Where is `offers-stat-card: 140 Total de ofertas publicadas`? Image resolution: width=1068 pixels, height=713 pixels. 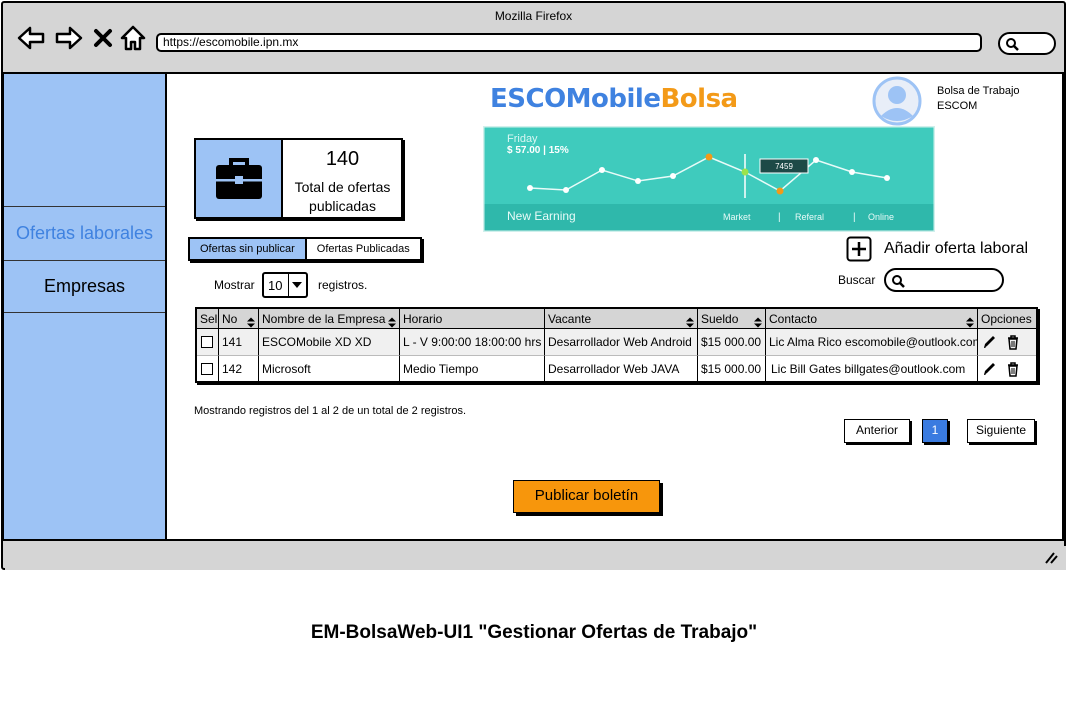
offers-stat-card: 140 Total de ofertas publicadas is located at coordinates (298, 178).